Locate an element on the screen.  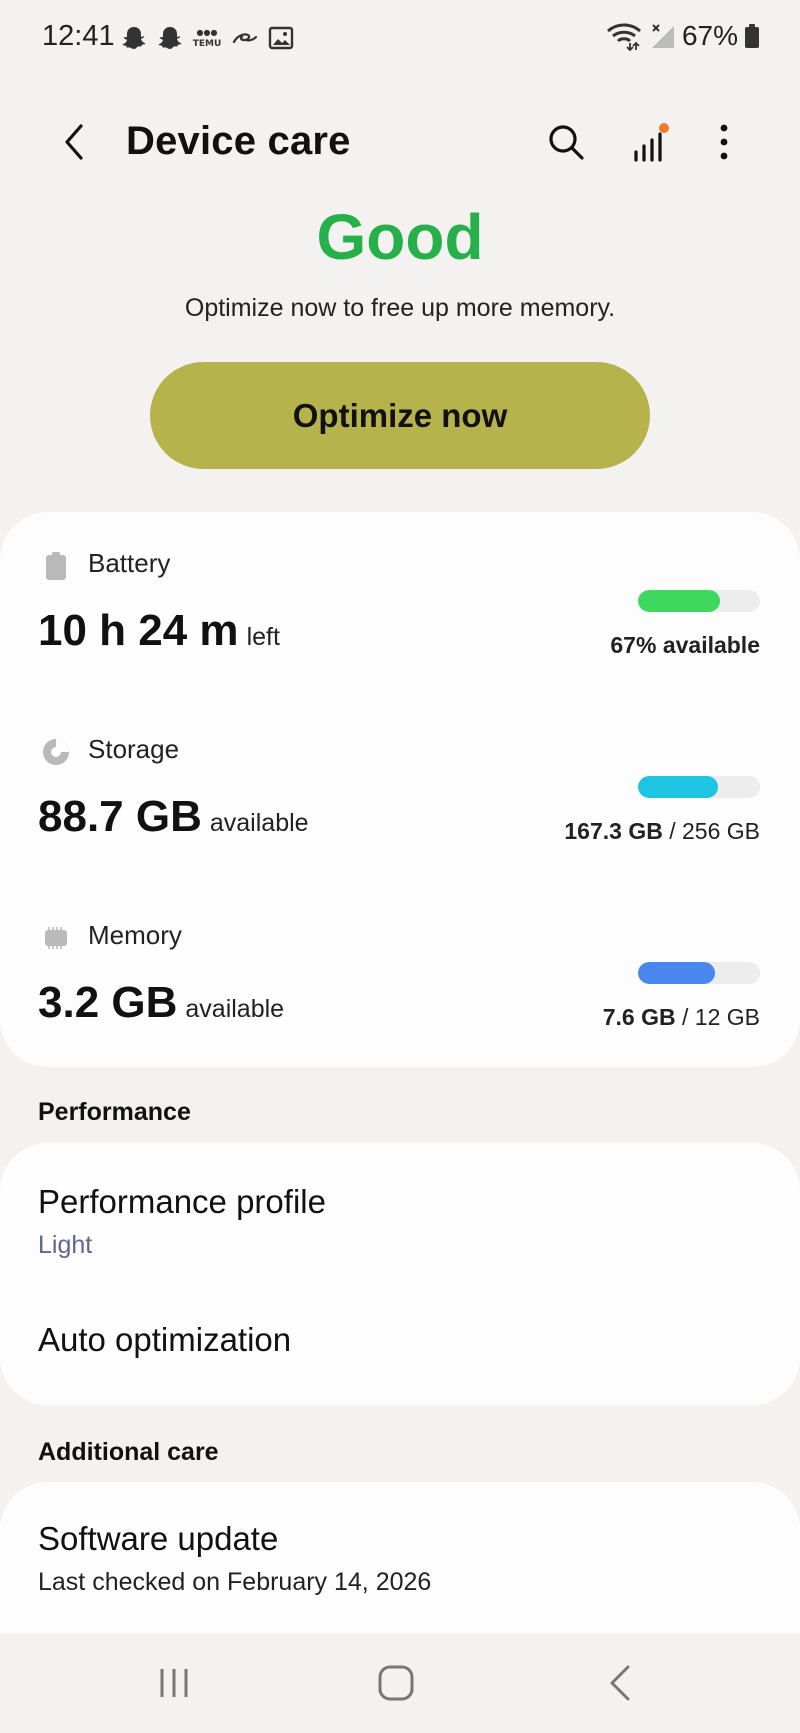
battery-suffix: left is located at coordinates (263, 637).